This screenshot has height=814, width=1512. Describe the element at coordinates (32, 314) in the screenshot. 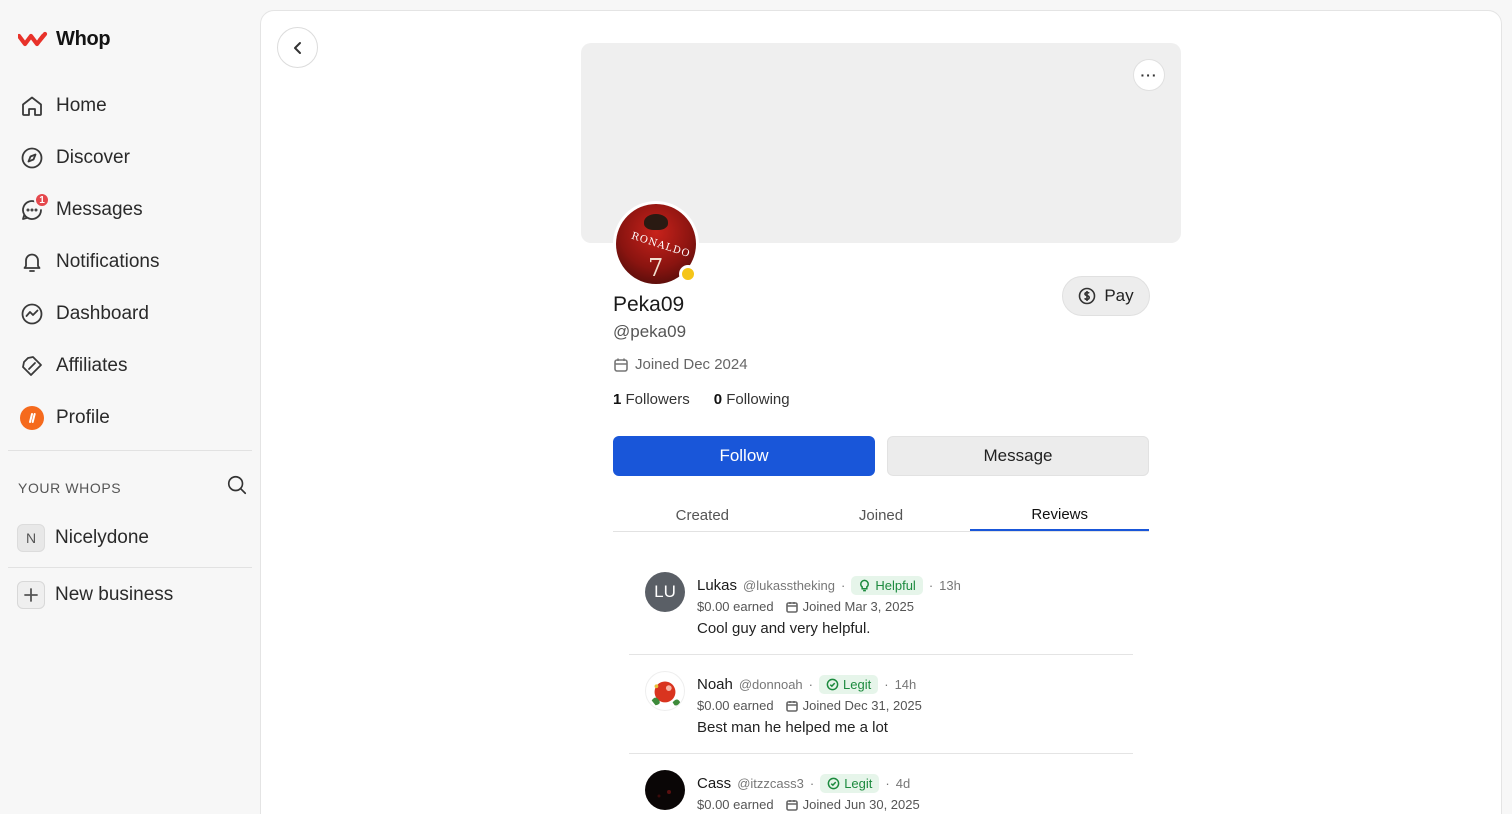

I see `chart-icon` at that location.